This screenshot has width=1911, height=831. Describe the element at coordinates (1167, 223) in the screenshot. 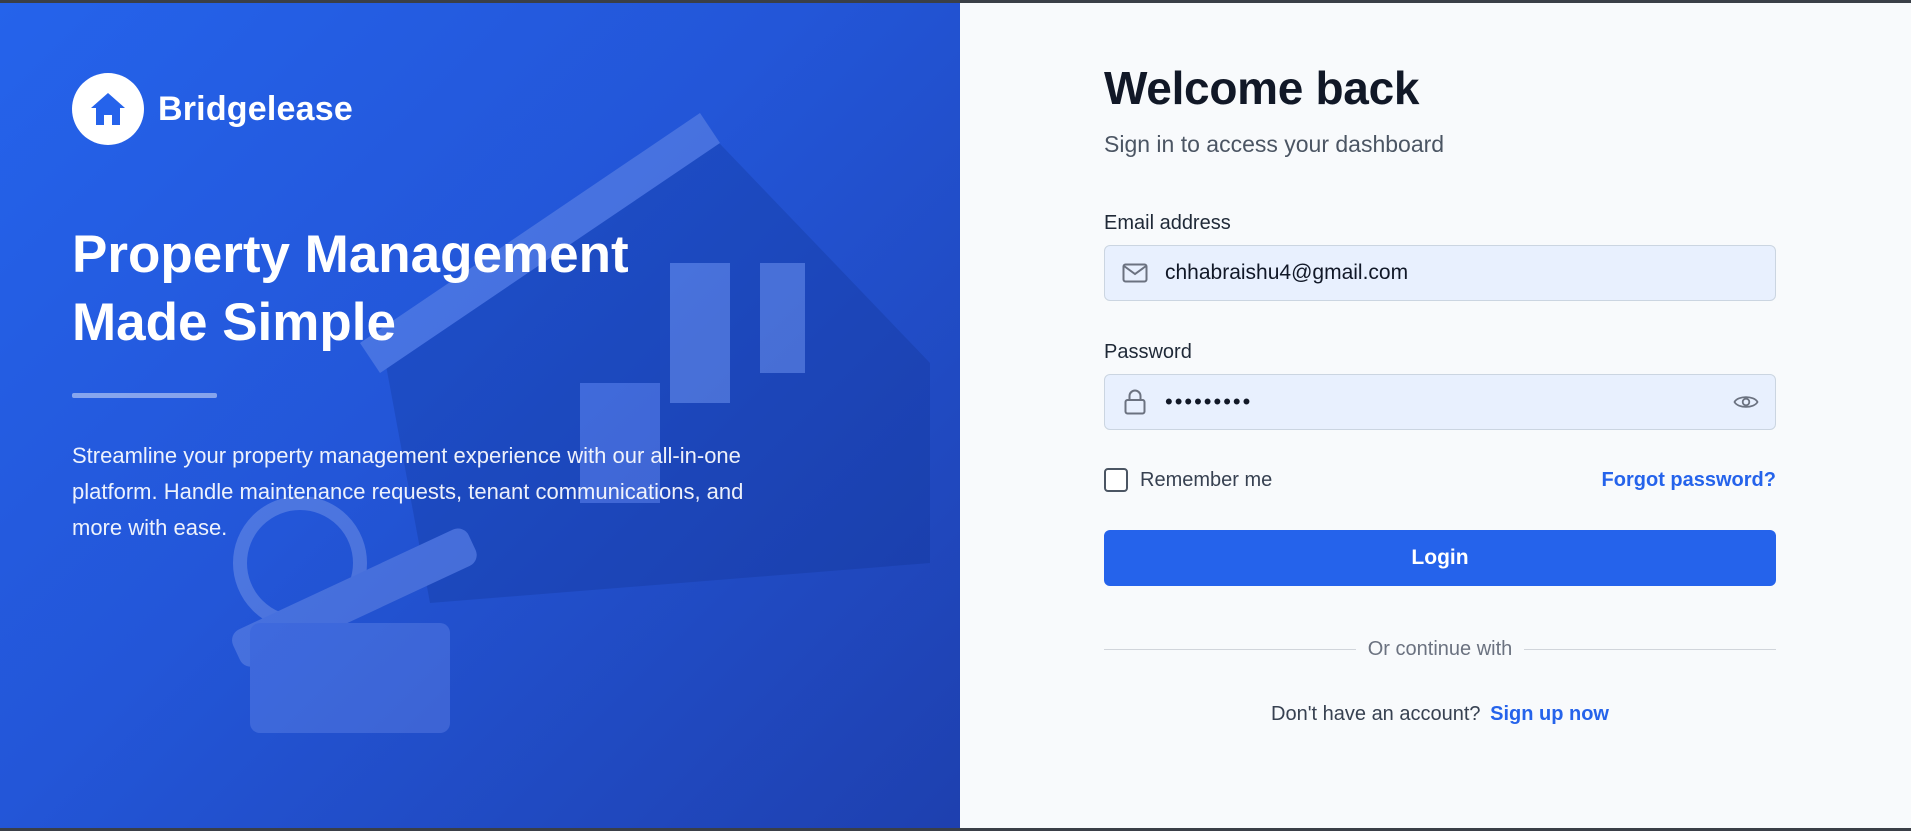

I see `email-label: Email address` at that location.